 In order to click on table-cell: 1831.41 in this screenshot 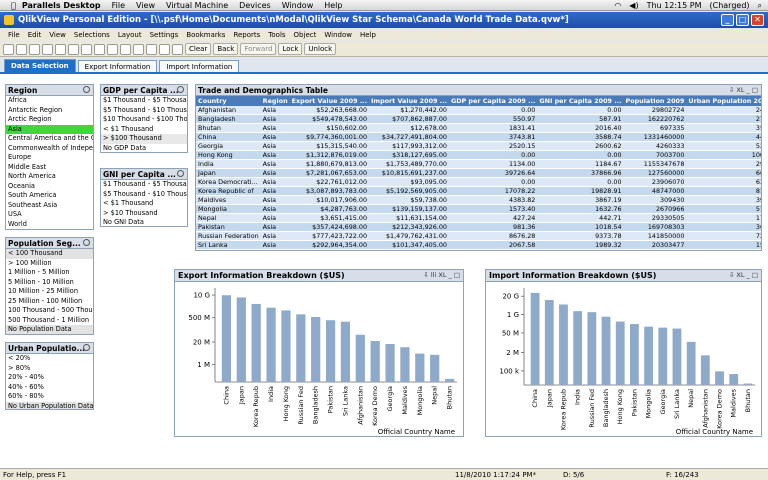, I will do `click(493, 128)`.